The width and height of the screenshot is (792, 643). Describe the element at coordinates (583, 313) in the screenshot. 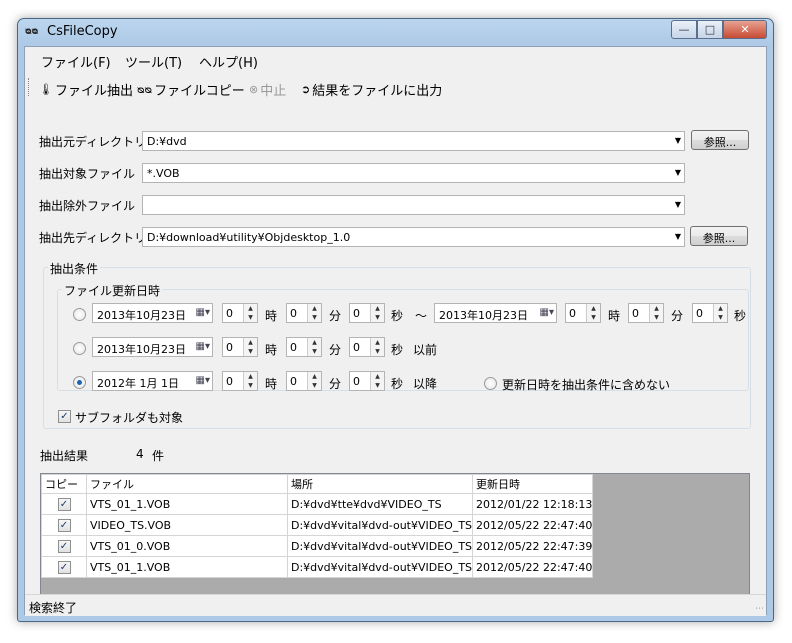

I see `range-to-hour: 0 ▲ ▼` at that location.